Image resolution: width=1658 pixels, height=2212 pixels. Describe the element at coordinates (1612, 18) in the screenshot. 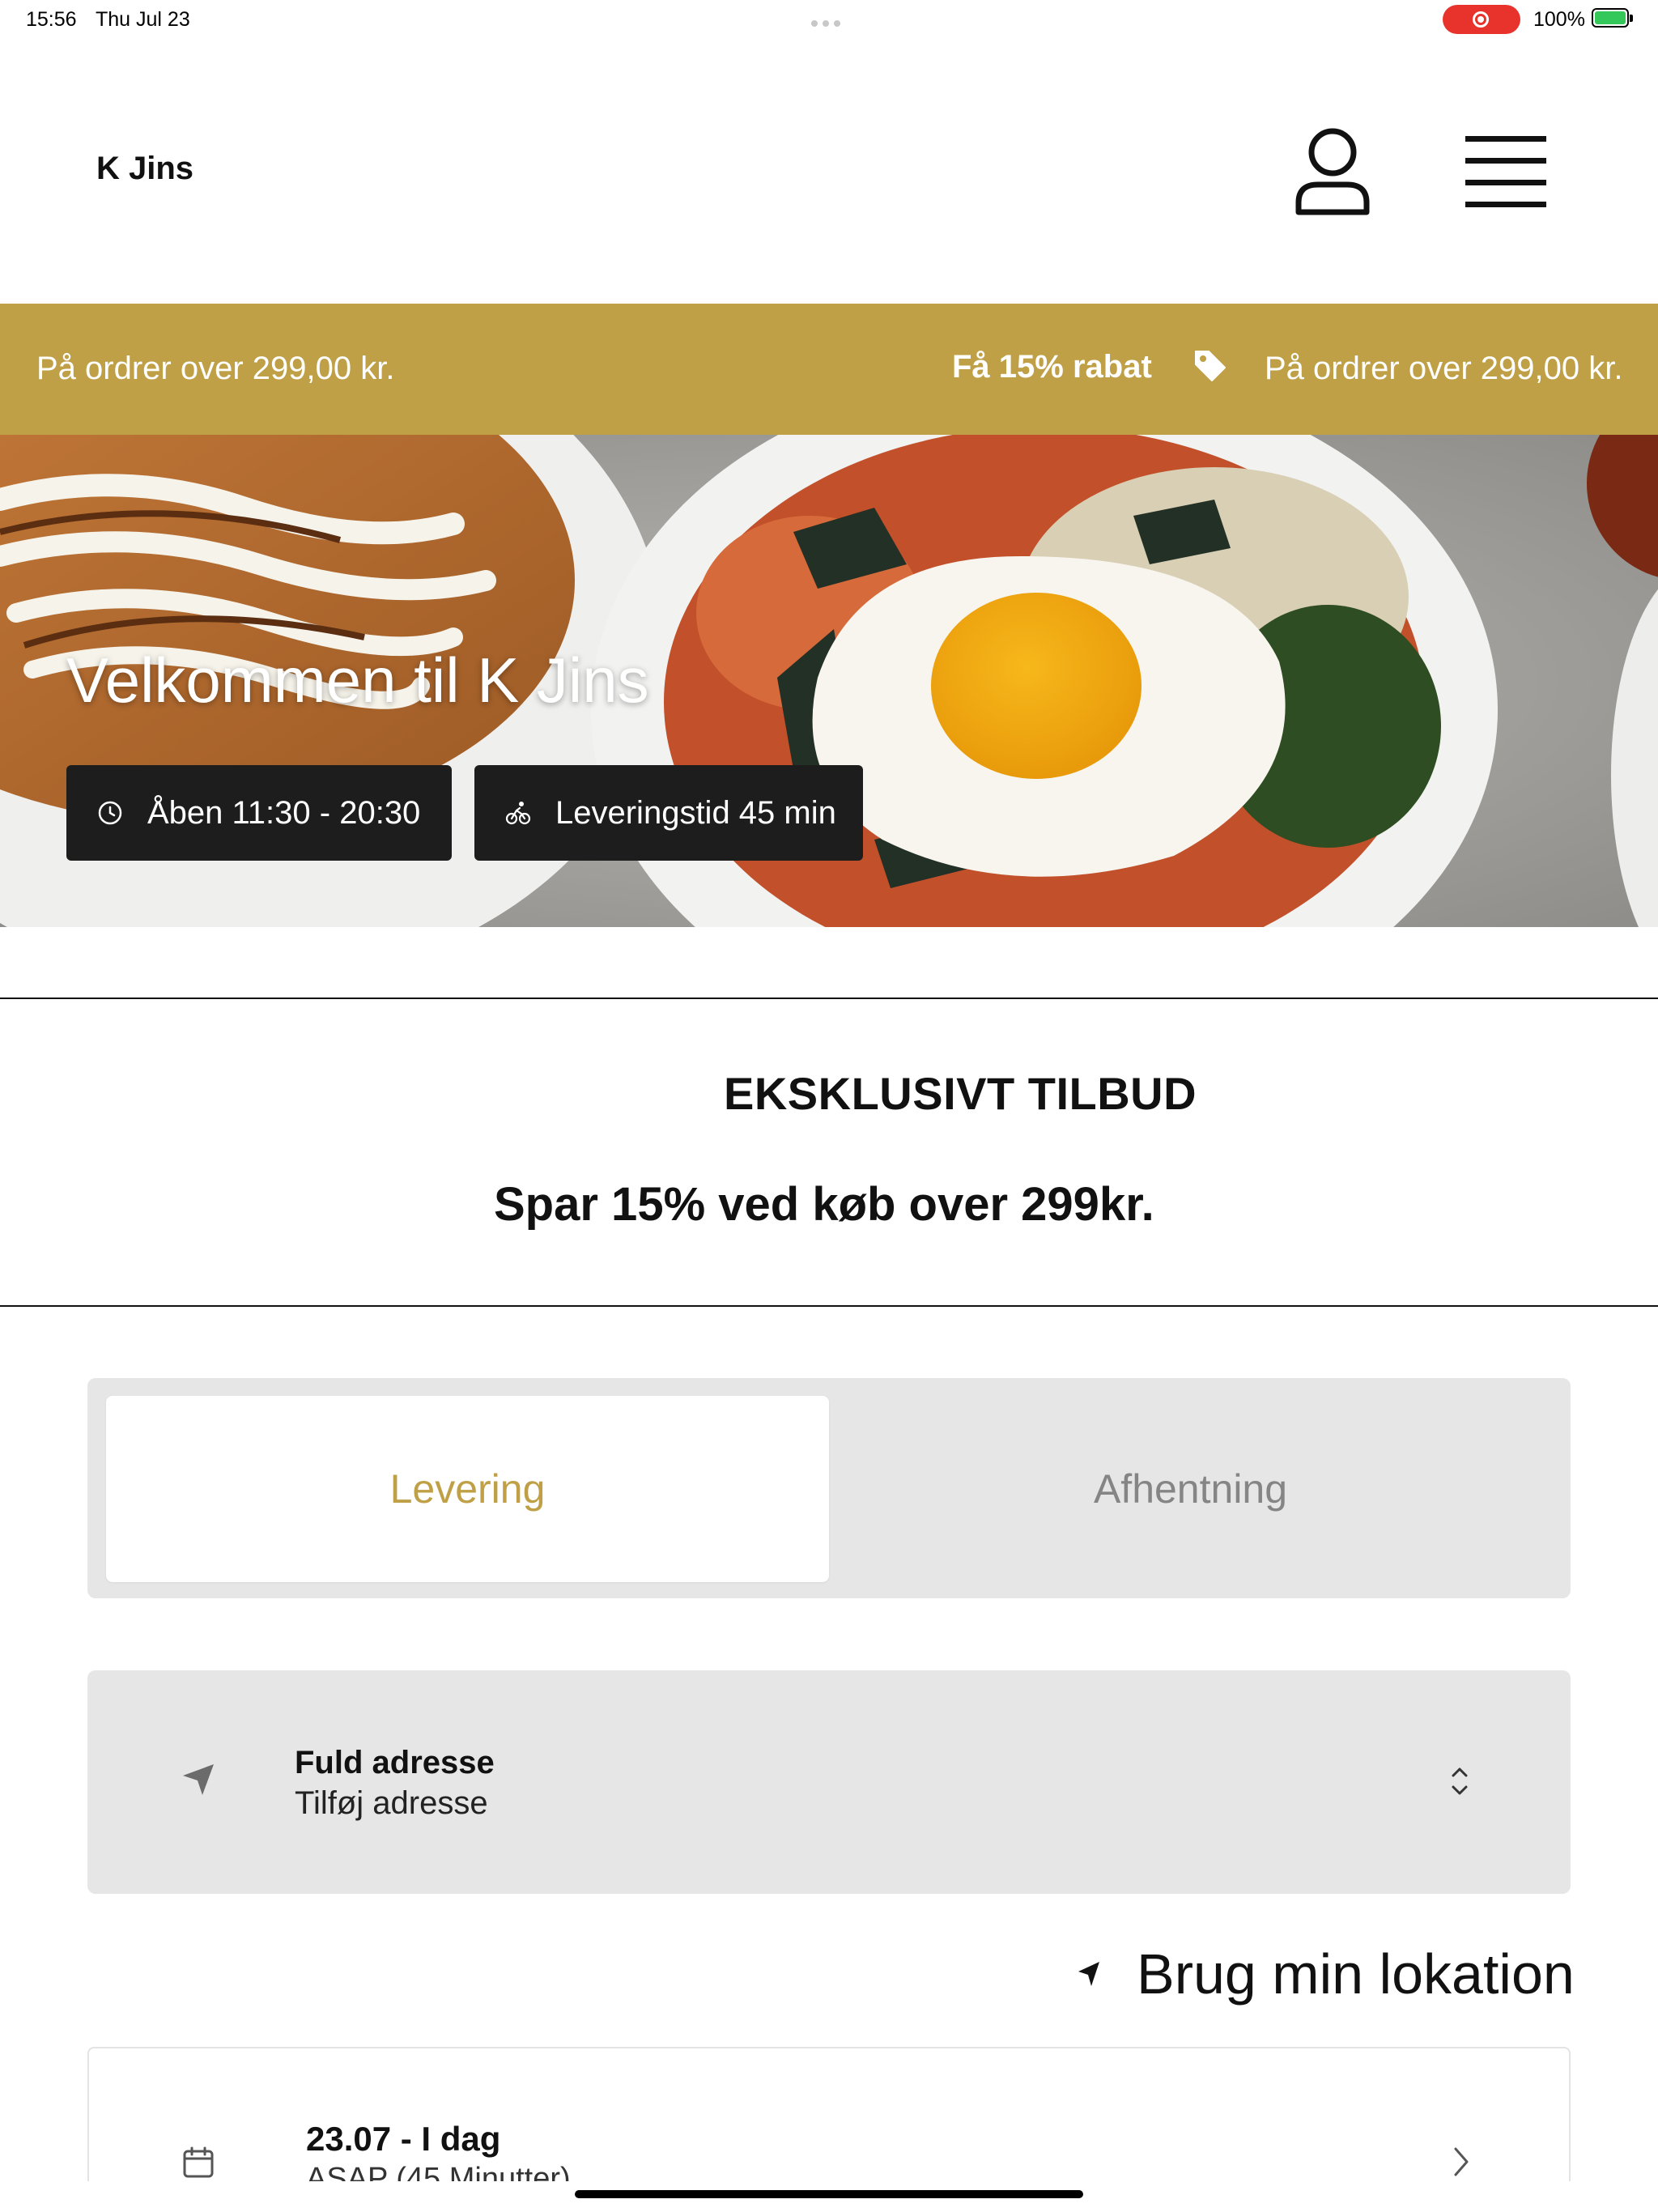

I see `battery-icon` at that location.